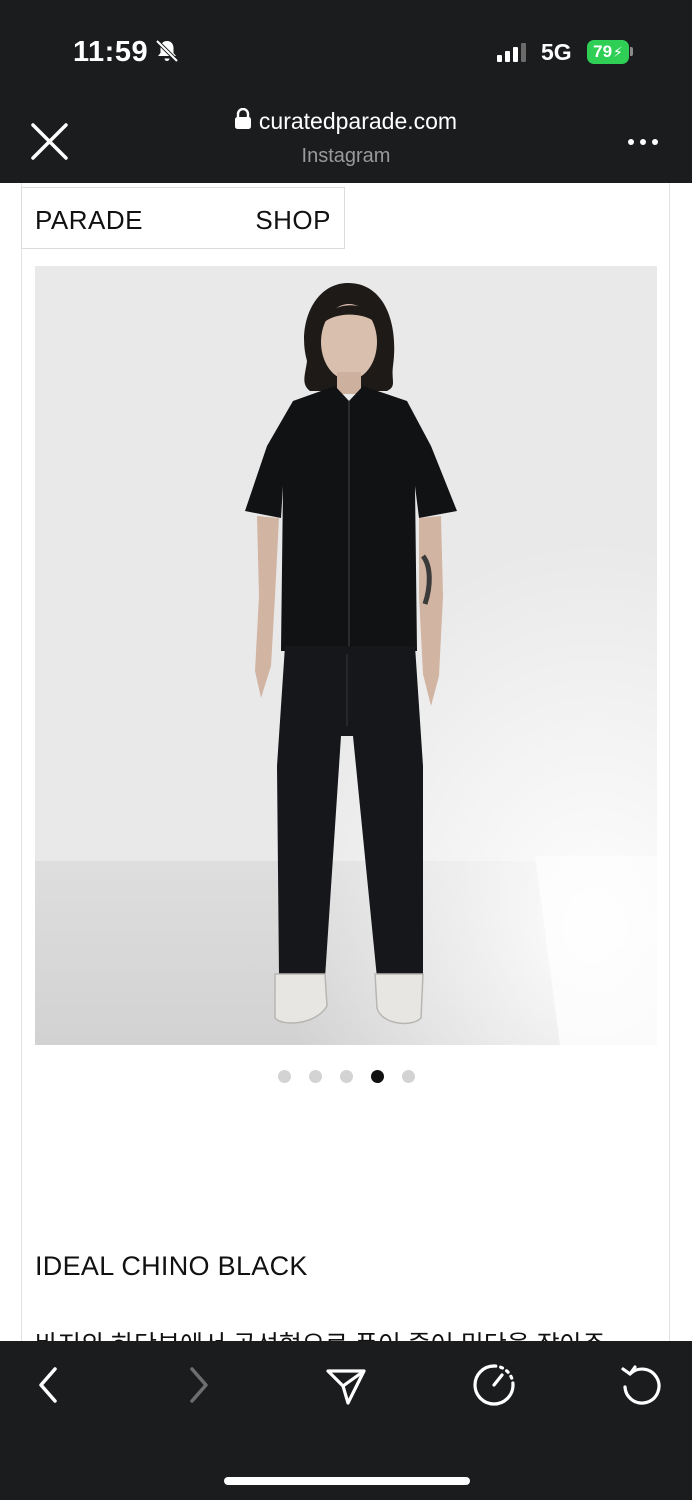  I want to click on share-button, so click(346, 1385).